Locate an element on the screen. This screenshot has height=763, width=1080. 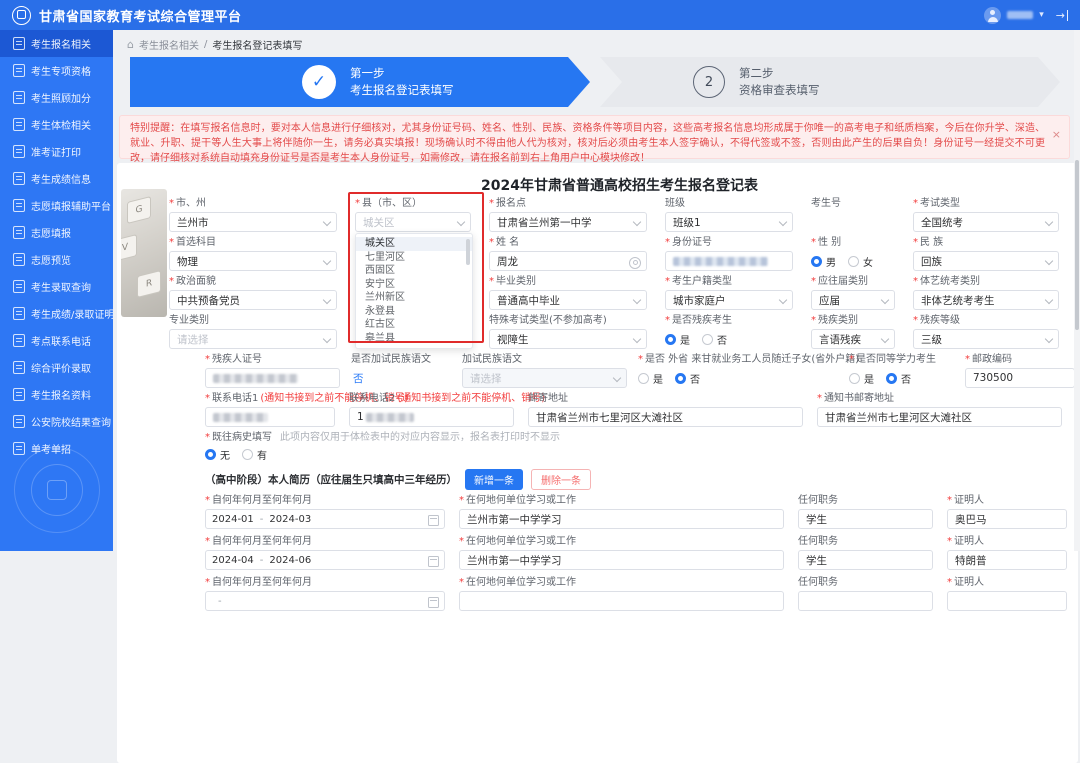
disabled-yes-radio: 是 is located at coordinates (677, 339).